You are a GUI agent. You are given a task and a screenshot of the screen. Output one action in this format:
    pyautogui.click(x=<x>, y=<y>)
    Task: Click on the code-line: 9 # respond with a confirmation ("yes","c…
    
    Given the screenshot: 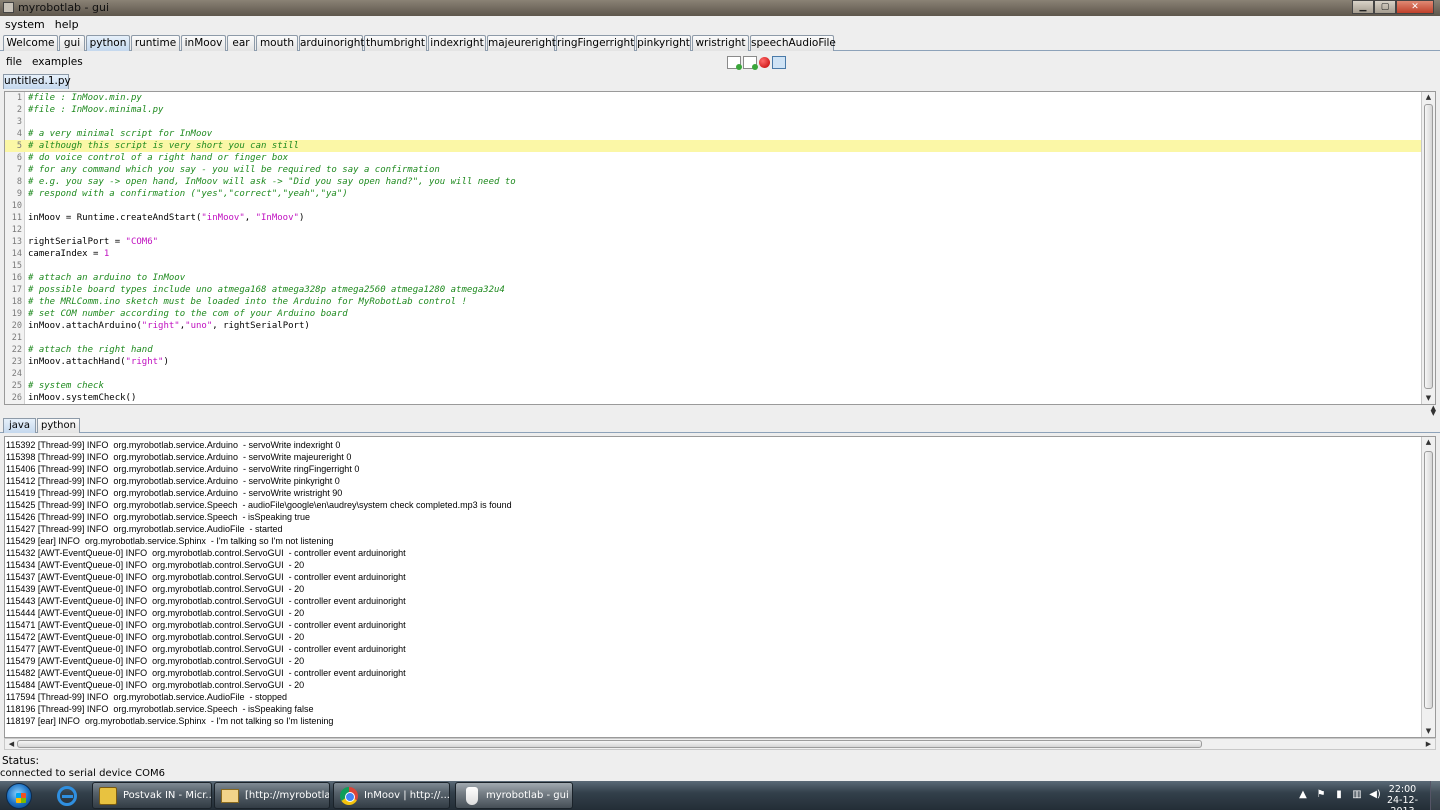 What is the action you would take?
    pyautogui.click(x=713, y=194)
    